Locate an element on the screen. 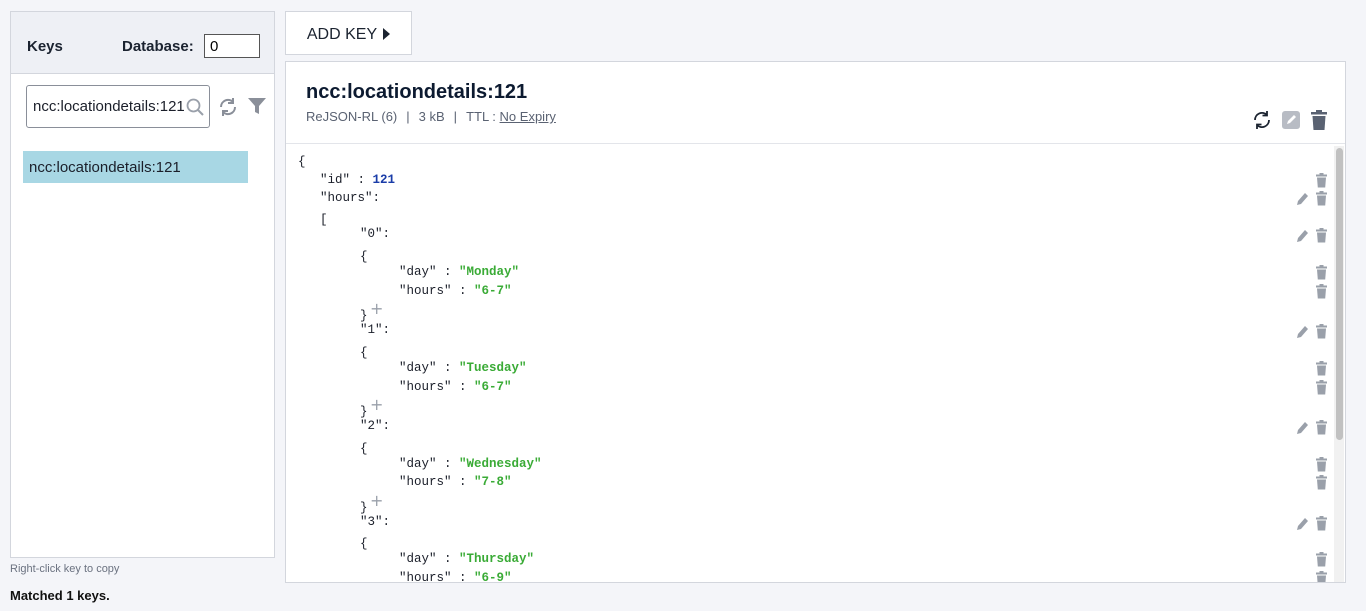  key-title: ncc:locationdetails:121 is located at coordinates (417, 92).